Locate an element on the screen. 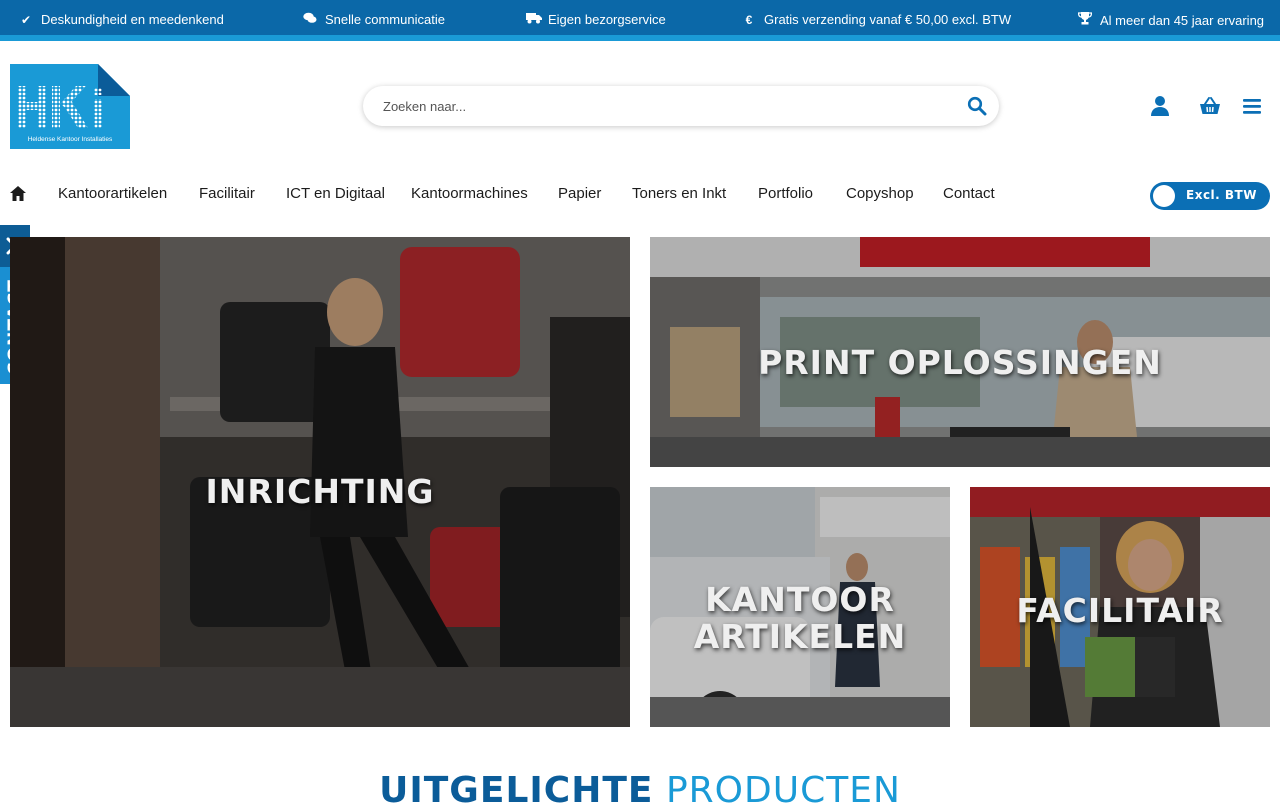 This screenshot has width=1280, height=811. toggle-knob is located at coordinates (1164, 196).